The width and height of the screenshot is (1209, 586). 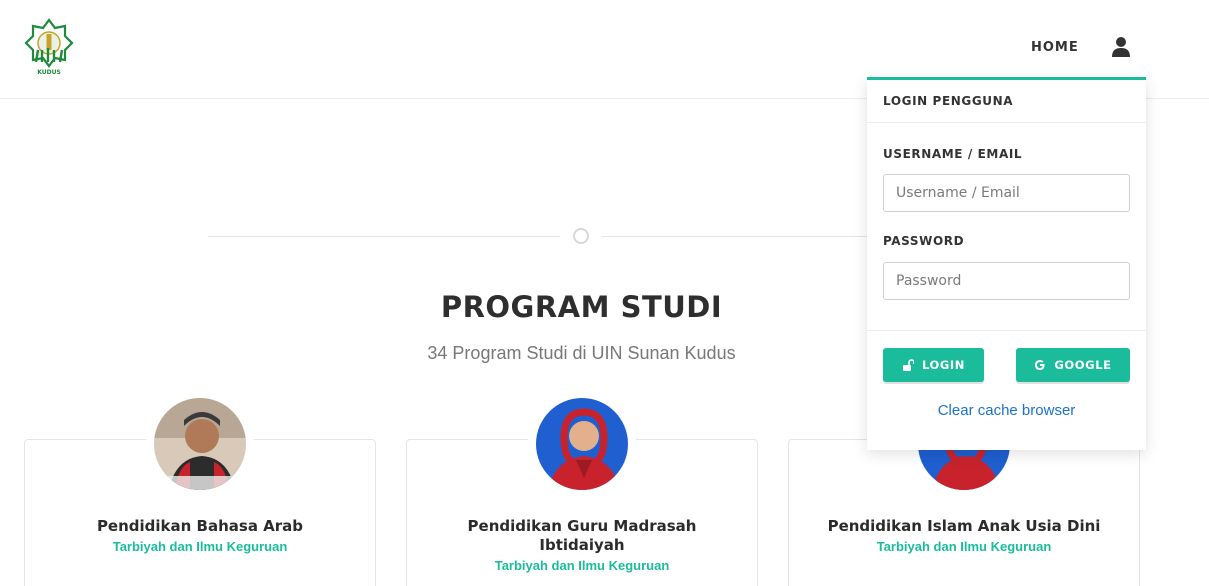 What do you see at coordinates (1040, 365) in the screenshot?
I see `google-icon` at bounding box center [1040, 365].